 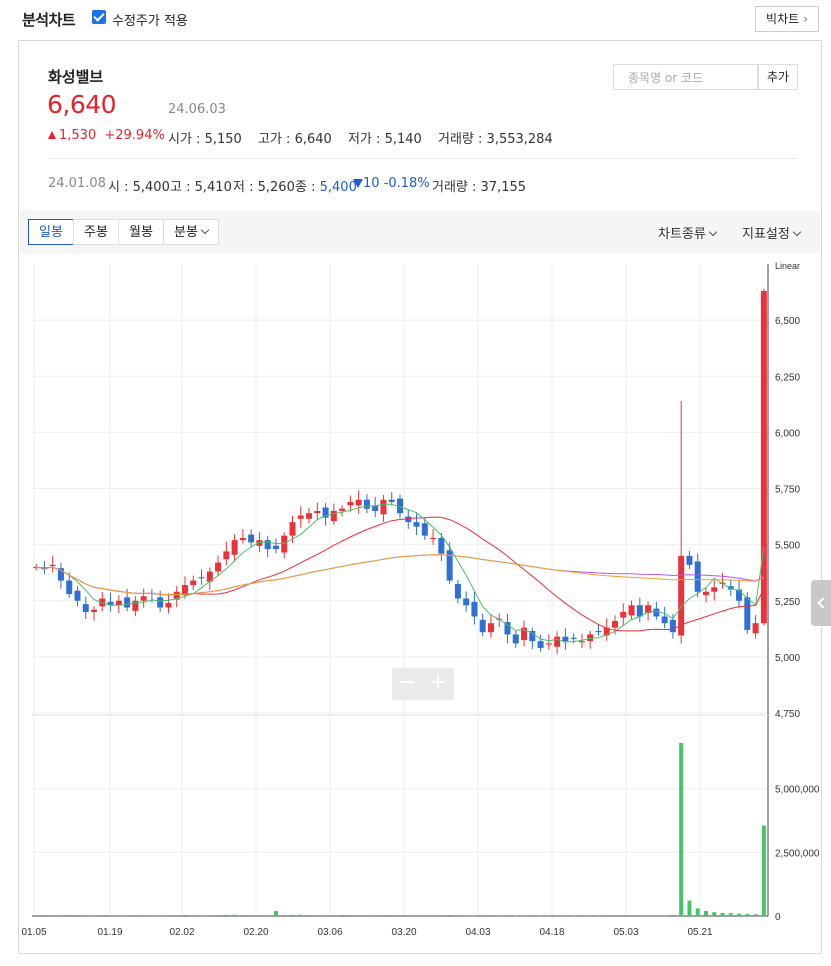 I want to click on y-tick-label: 6,250, so click(x=787, y=377).